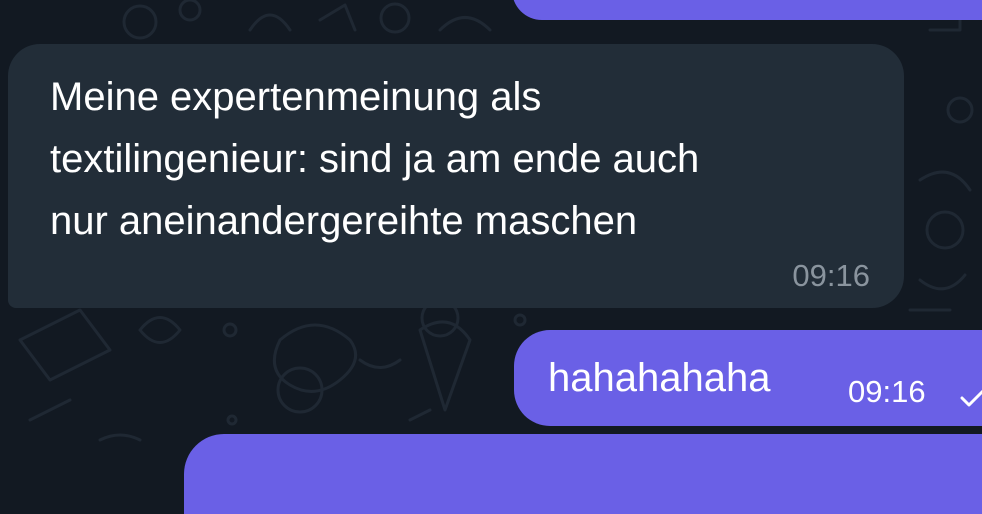  What do you see at coordinates (971, 398) in the screenshot?
I see `single-check-icon` at bounding box center [971, 398].